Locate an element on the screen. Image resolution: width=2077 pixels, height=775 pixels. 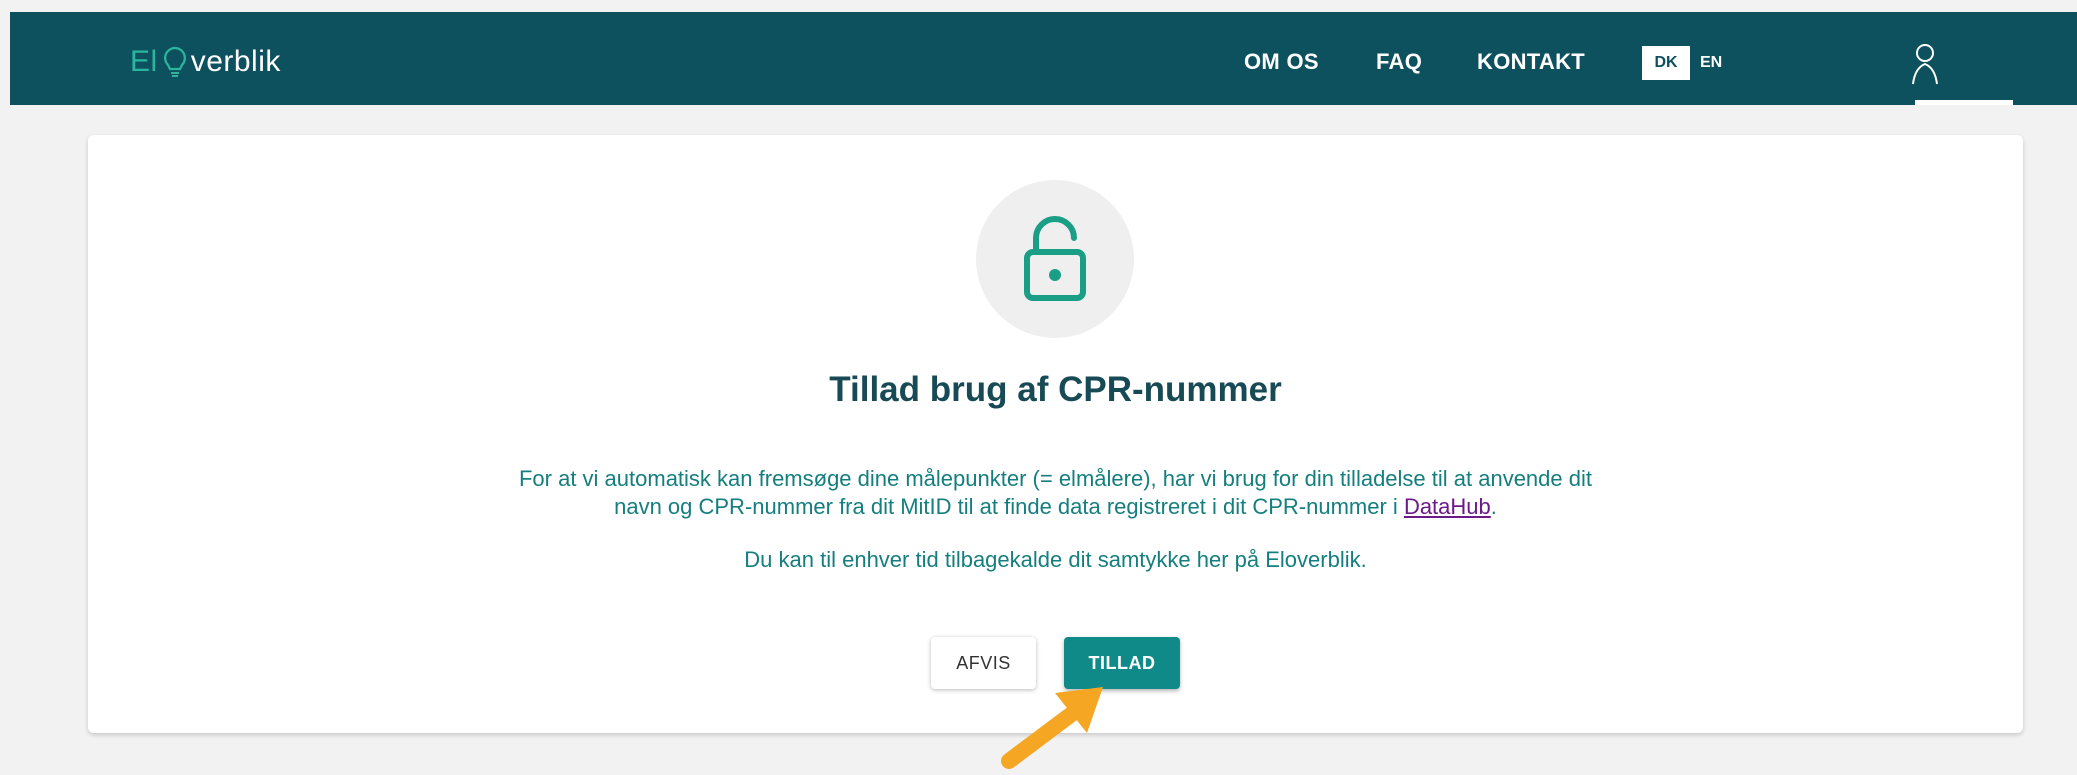
logo-suffix: verblik is located at coordinates (235, 61).